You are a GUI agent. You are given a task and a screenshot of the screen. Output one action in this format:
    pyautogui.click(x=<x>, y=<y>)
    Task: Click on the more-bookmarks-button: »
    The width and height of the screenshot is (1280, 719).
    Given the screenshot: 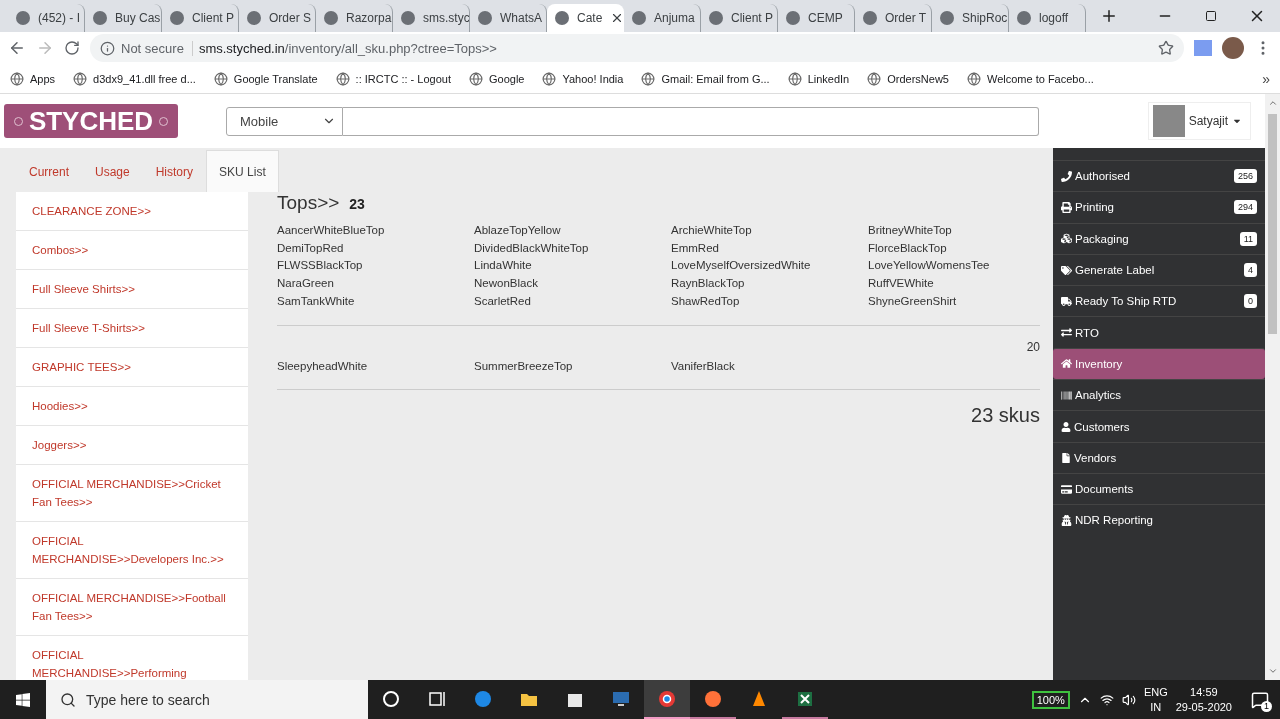 What is the action you would take?
    pyautogui.click(x=1266, y=78)
    